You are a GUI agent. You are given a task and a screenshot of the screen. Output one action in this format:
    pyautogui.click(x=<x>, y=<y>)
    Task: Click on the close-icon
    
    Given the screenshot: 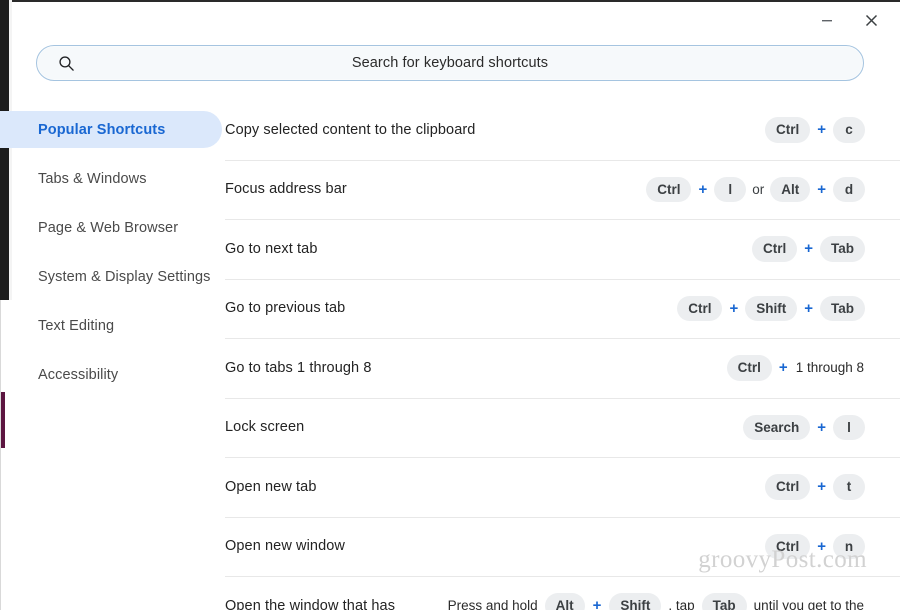 What is the action you would take?
    pyautogui.click(x=871, y=20)
    